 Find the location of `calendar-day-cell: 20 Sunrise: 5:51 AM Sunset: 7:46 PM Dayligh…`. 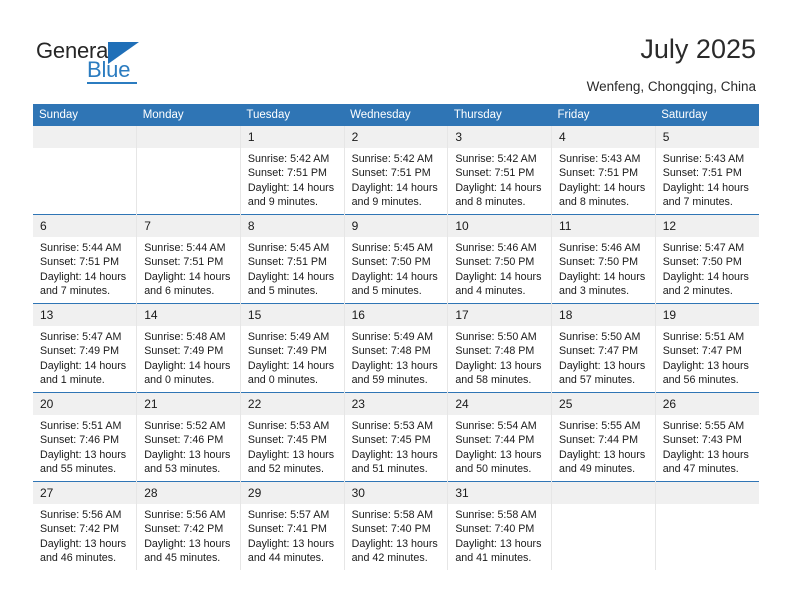

calendar-day-cell: 20 Sunrise: 5:51 AM Sunset: 7:46 PM Dayligh… is located at coordinates (85, 437).